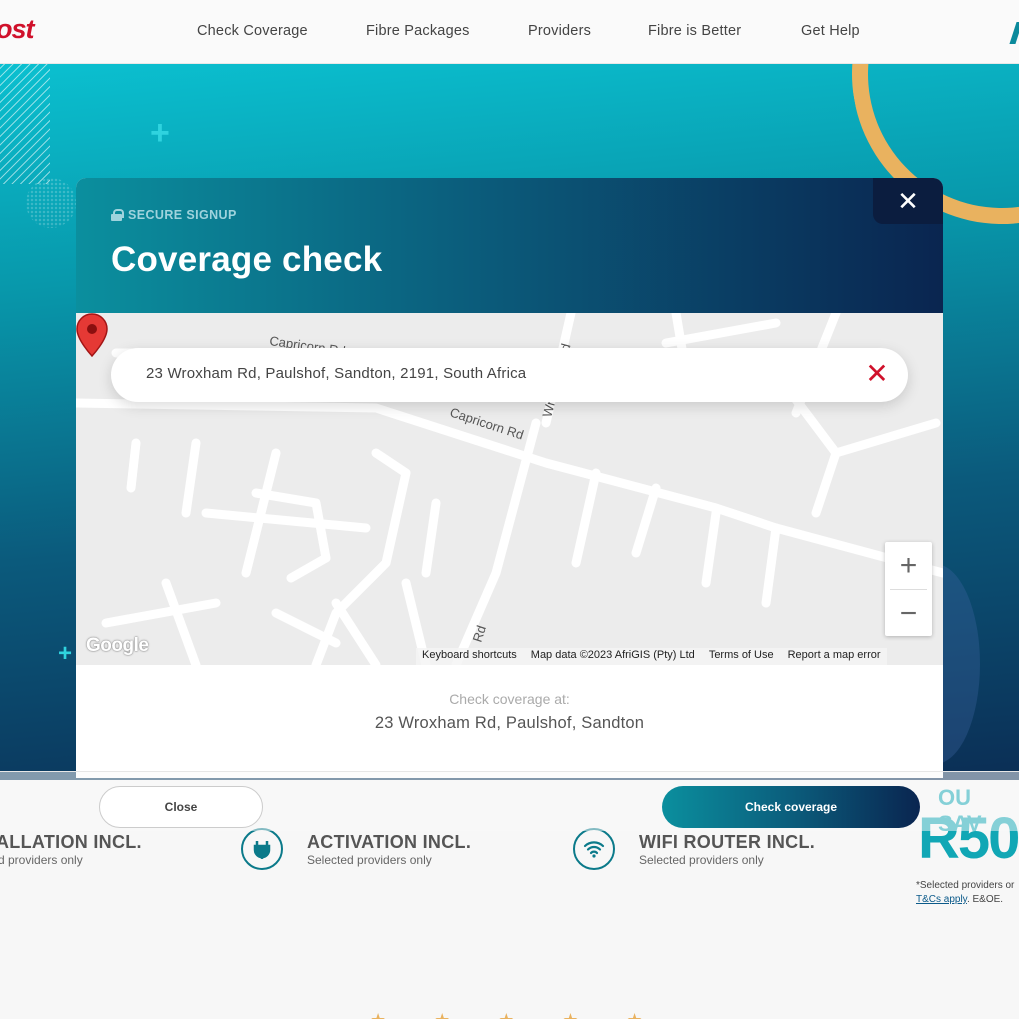  I want to click on terms-of-use-link: Terms of Use, so click(741, 656).